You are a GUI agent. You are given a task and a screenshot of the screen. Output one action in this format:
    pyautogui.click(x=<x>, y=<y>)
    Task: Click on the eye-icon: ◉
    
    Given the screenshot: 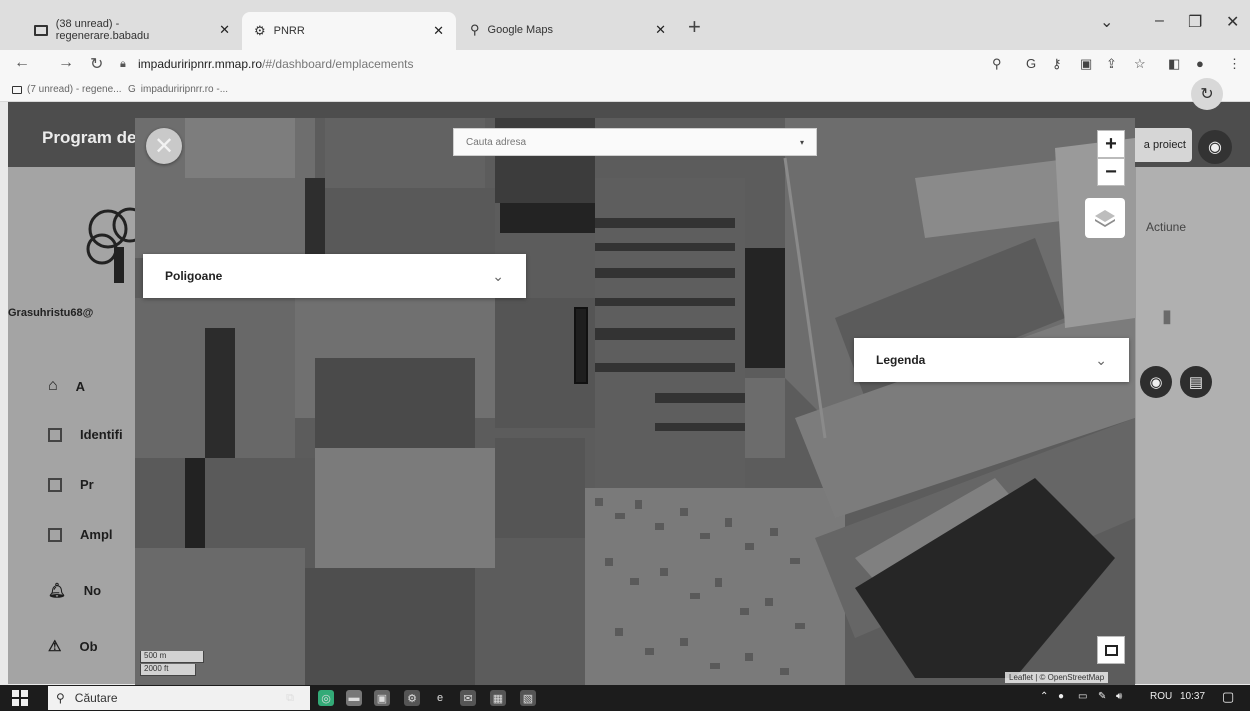 What is the action you would take?
    pyautogui.click(x=1156, y=382)
    